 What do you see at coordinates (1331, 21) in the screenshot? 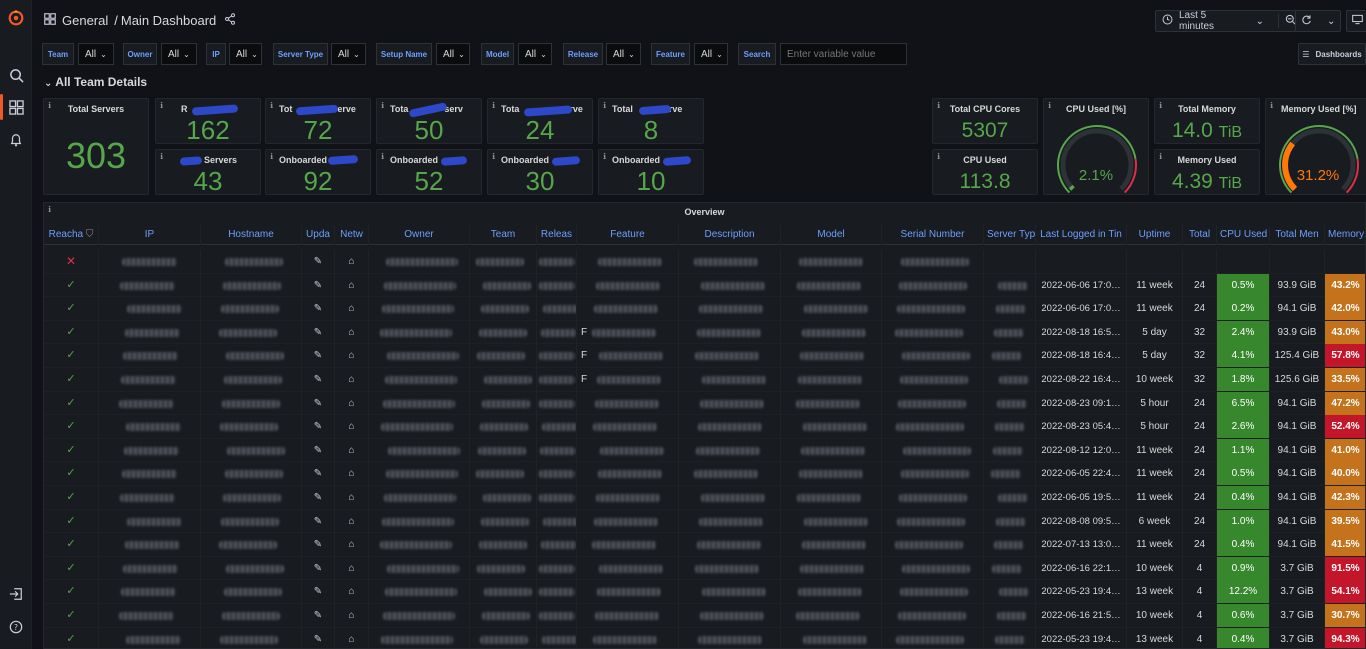
I see `refresh-interval-chevron-icon: ⌄` at bounding box center [1331, 21].